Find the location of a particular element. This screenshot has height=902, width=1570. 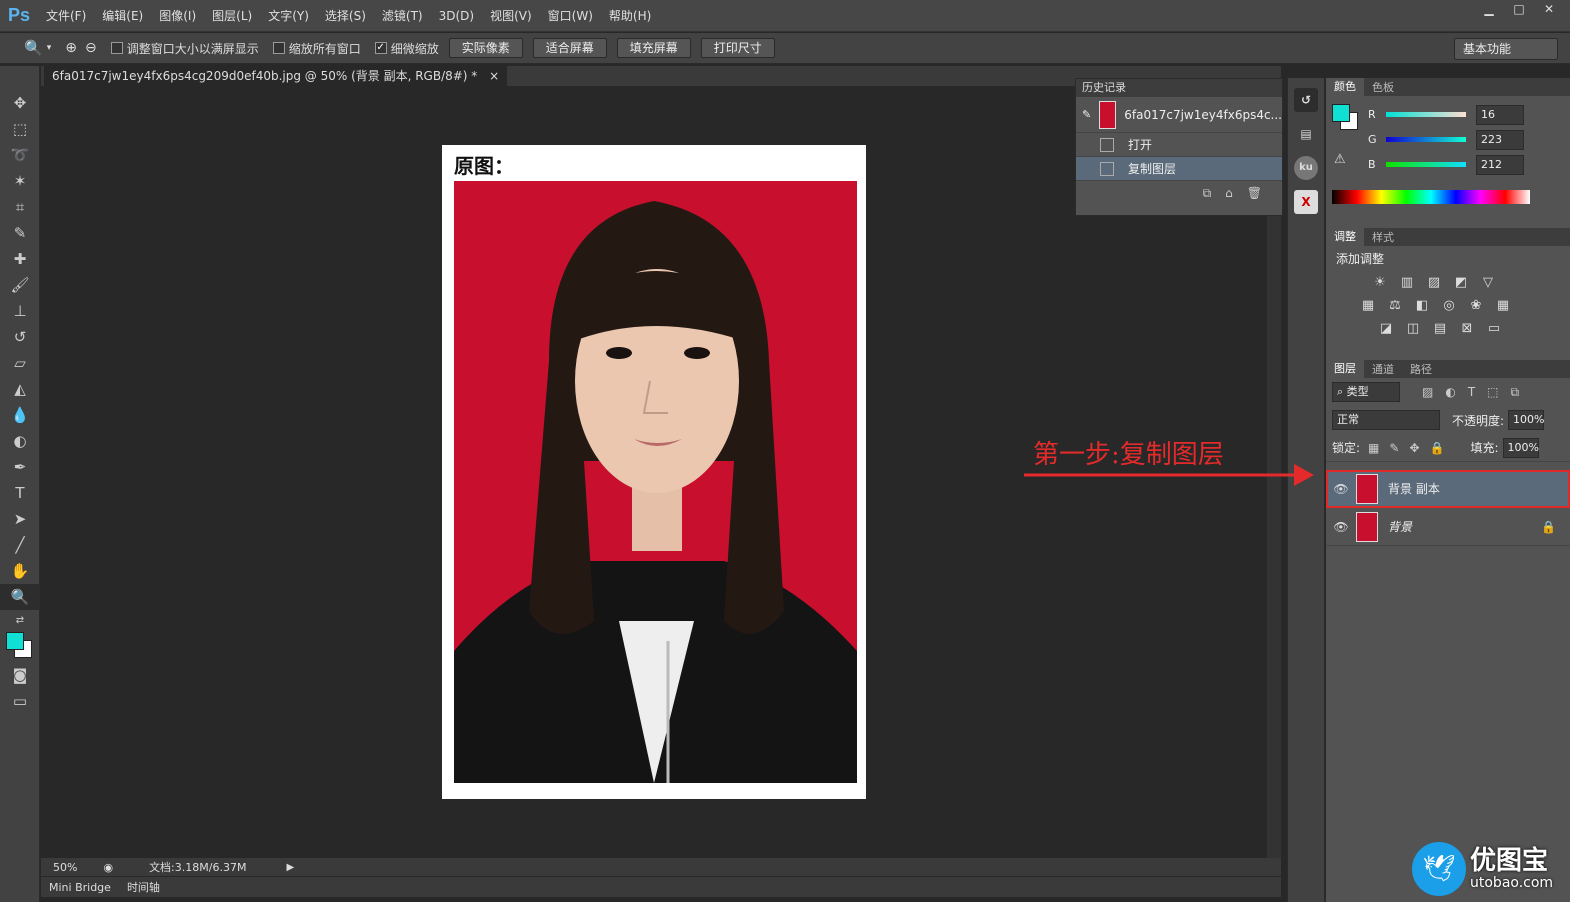

layer-row: 👁 背景 🔒 is located at coordinates (1448, 527).